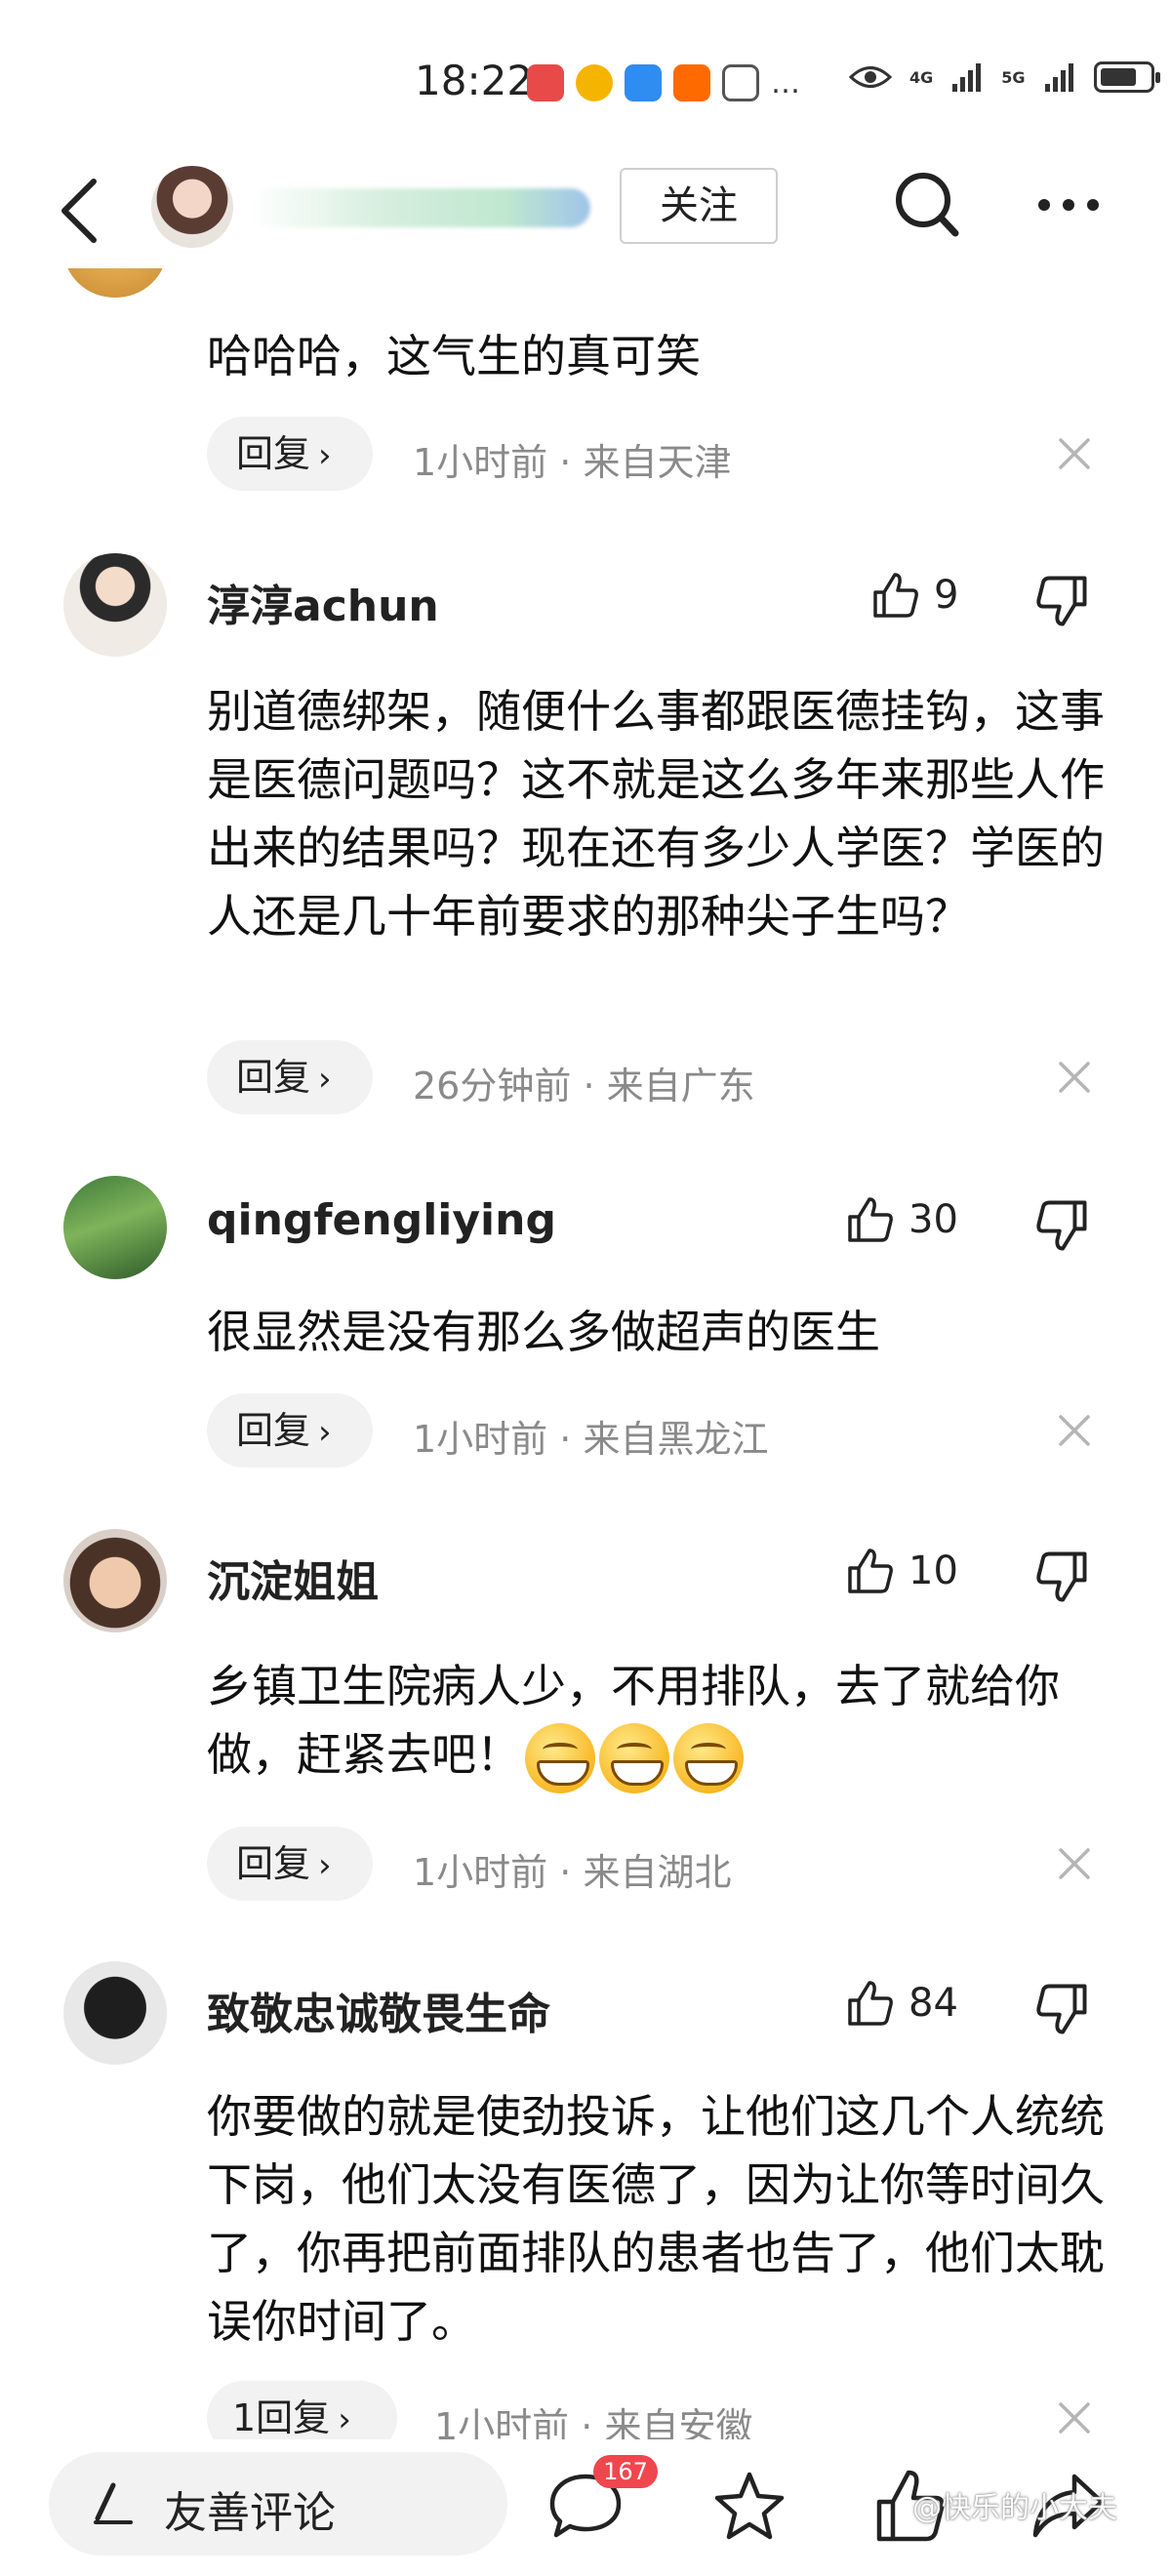 This screenshot has height=2576, width=1171. I want to click on comment-text: 哈哈哈，这气生的真可笑, so click(454, 356).